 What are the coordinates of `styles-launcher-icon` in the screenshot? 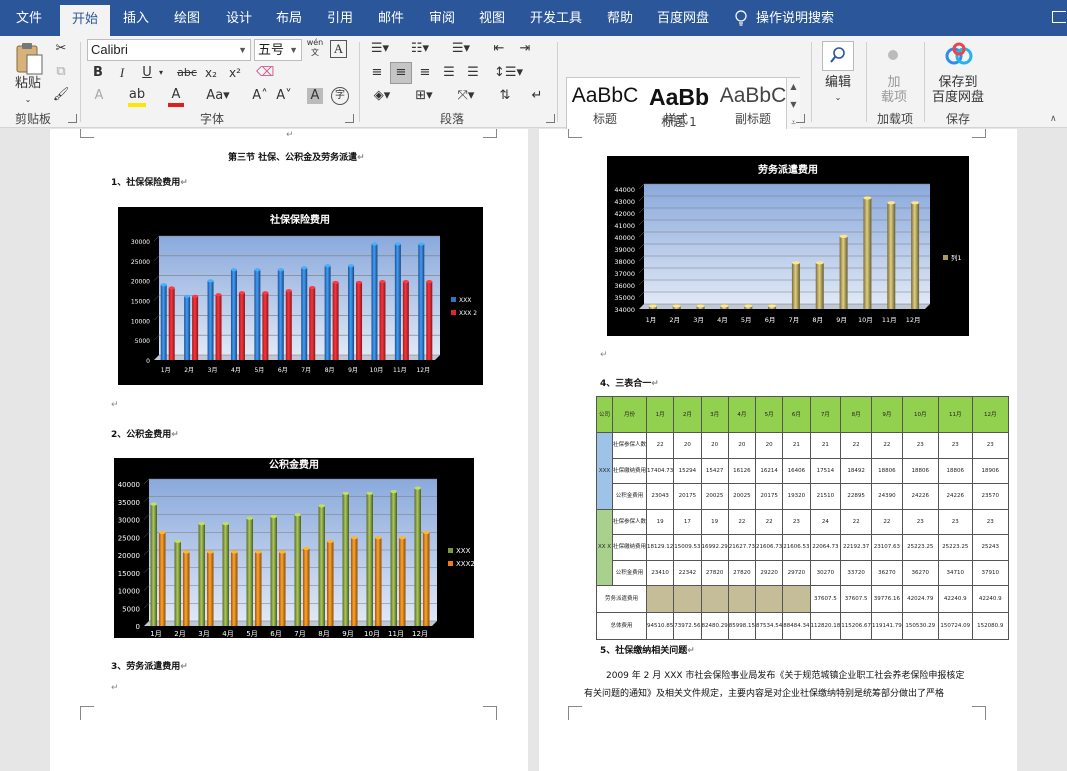 It's located at (800, 118).